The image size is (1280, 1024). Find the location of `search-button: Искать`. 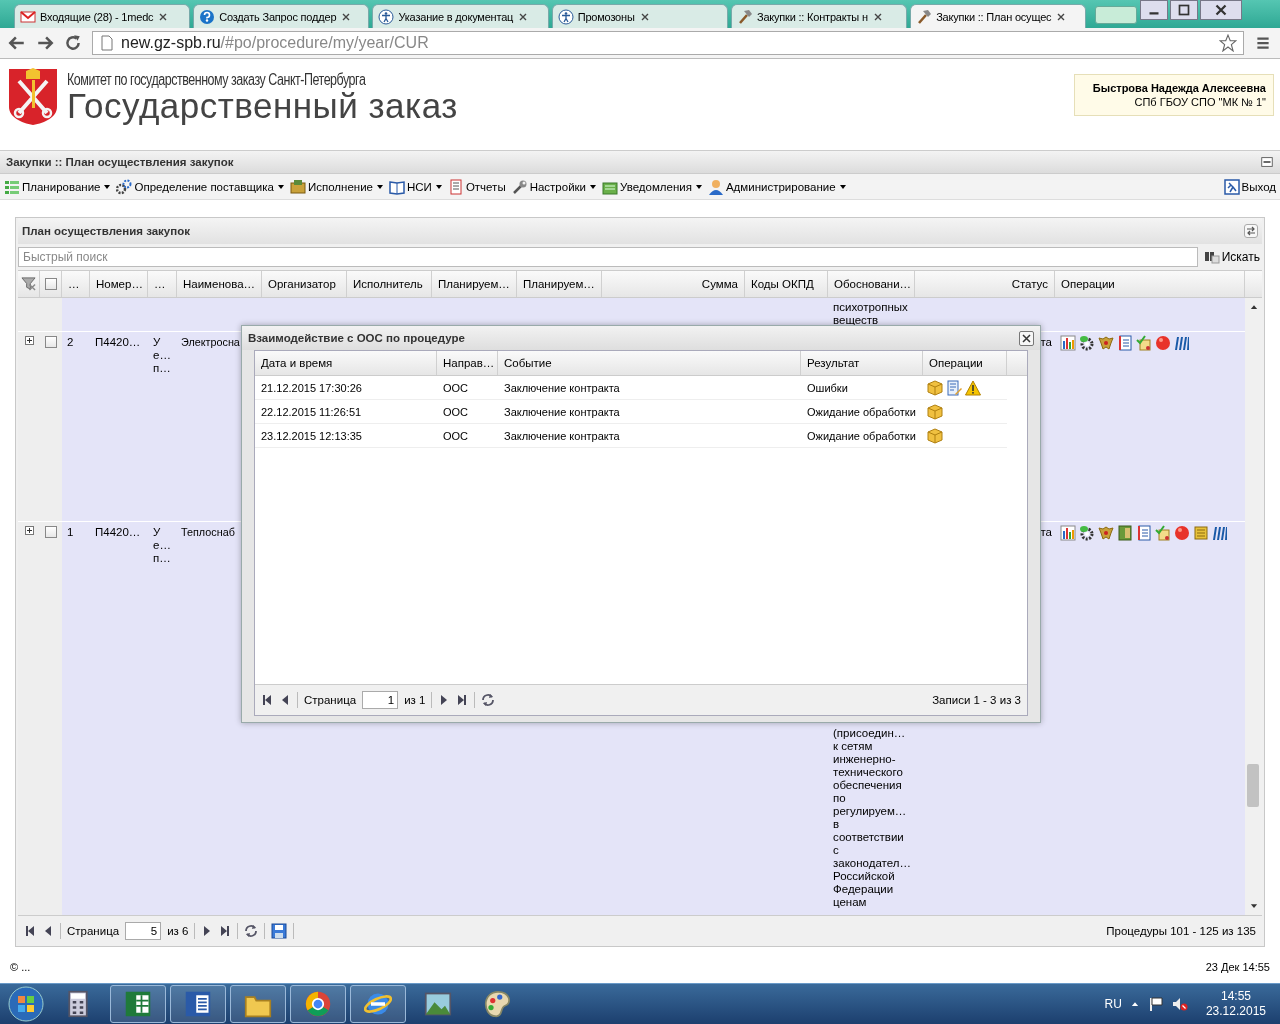

search-button: Искать is located at coordinates (1231, 256).